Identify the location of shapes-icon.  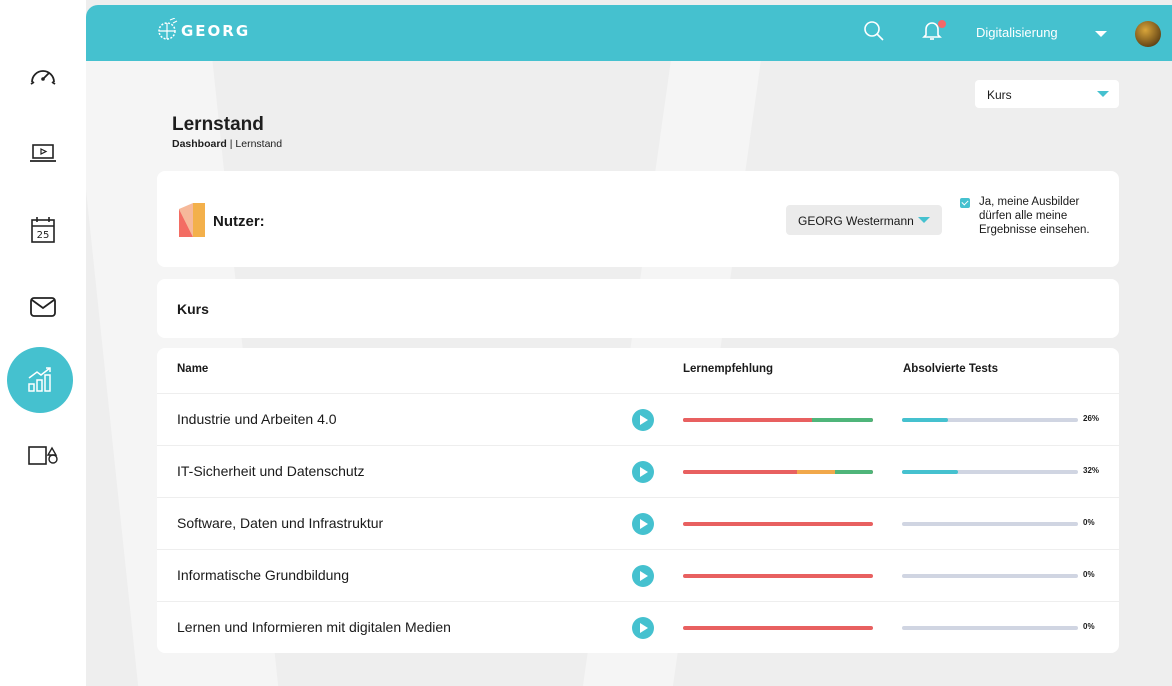
(43, 455).